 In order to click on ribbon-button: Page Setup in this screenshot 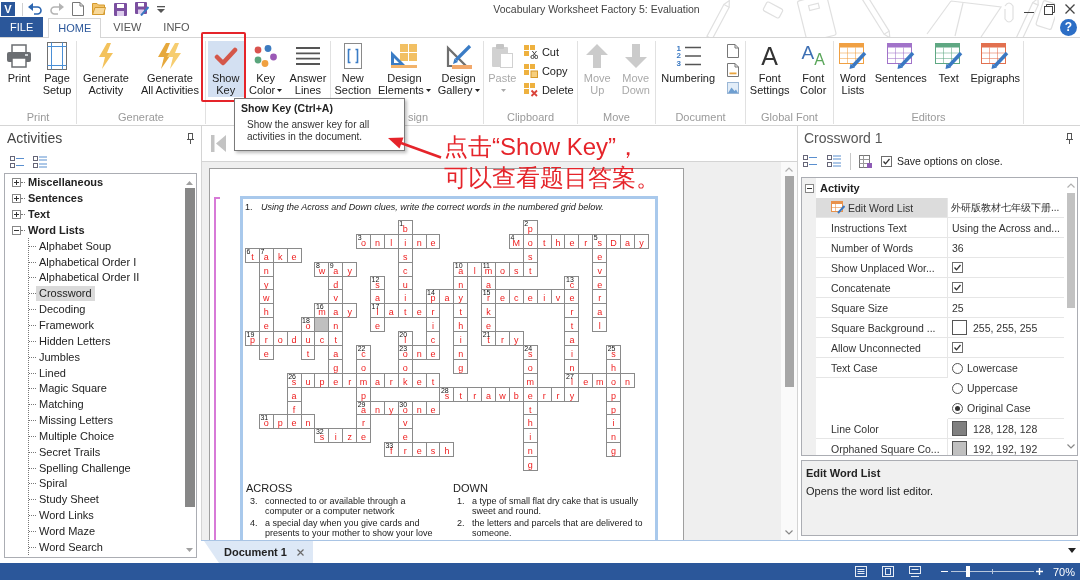, I will do `click(57, 69)`.